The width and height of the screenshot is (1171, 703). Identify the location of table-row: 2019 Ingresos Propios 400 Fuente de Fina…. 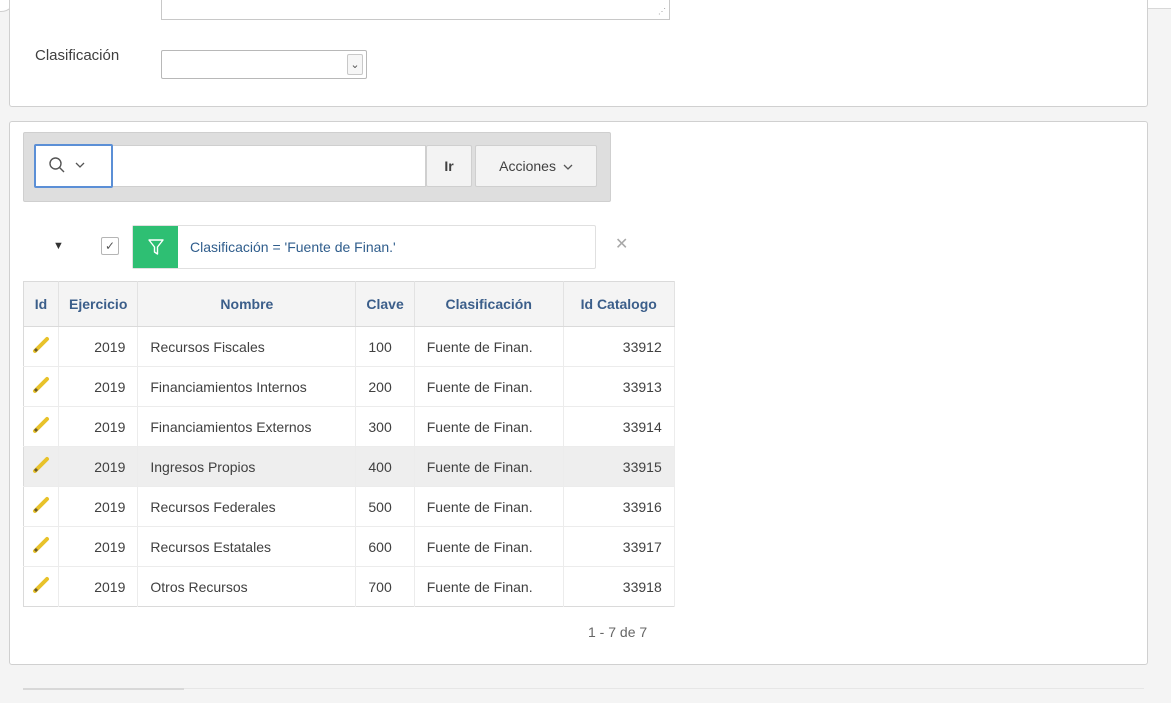
(349, 466).